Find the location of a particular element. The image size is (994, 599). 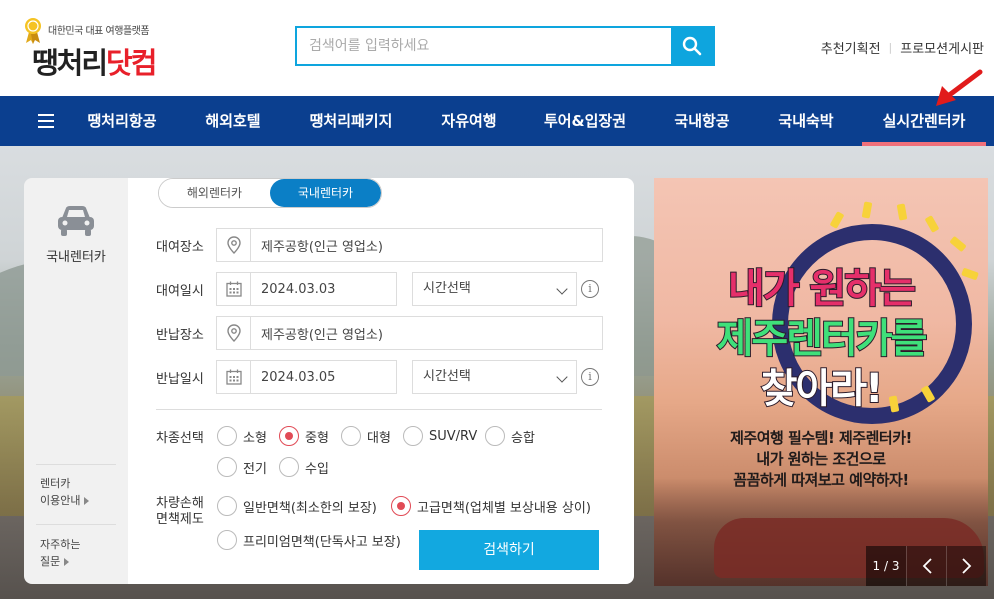

form-divider is located at coordinates (379, 409).